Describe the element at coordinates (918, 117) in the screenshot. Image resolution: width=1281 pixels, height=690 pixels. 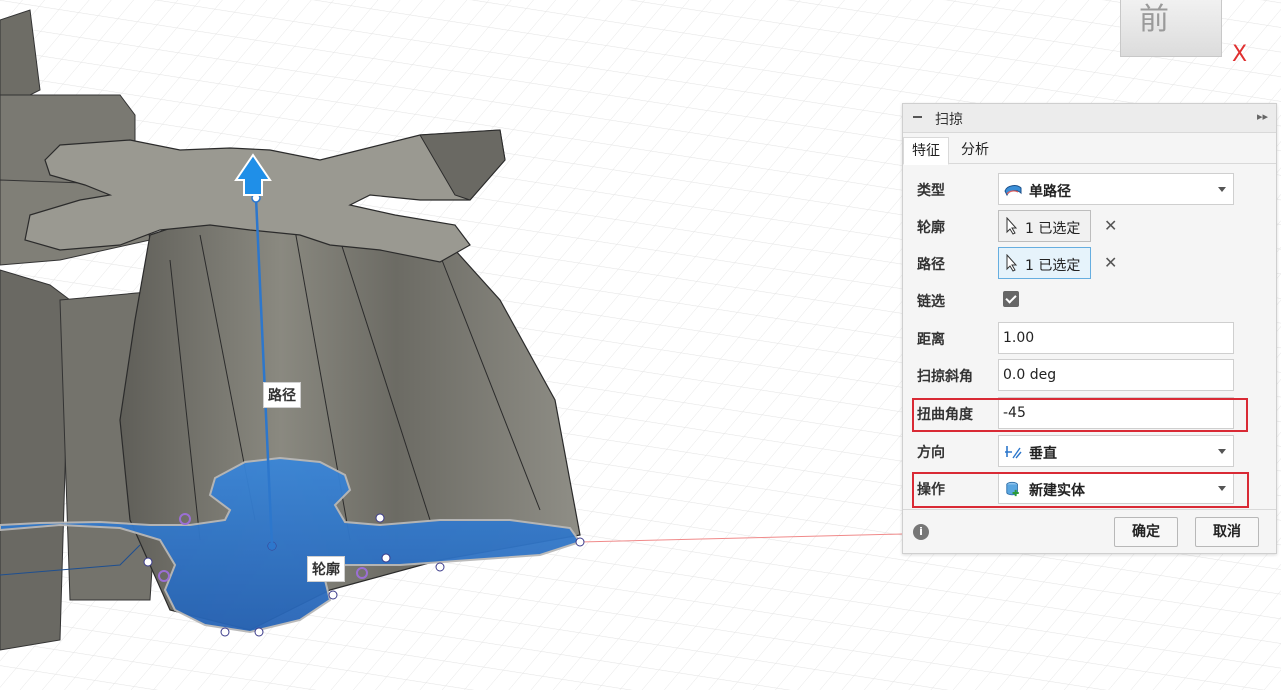
I see `collapse-icon` at that location.